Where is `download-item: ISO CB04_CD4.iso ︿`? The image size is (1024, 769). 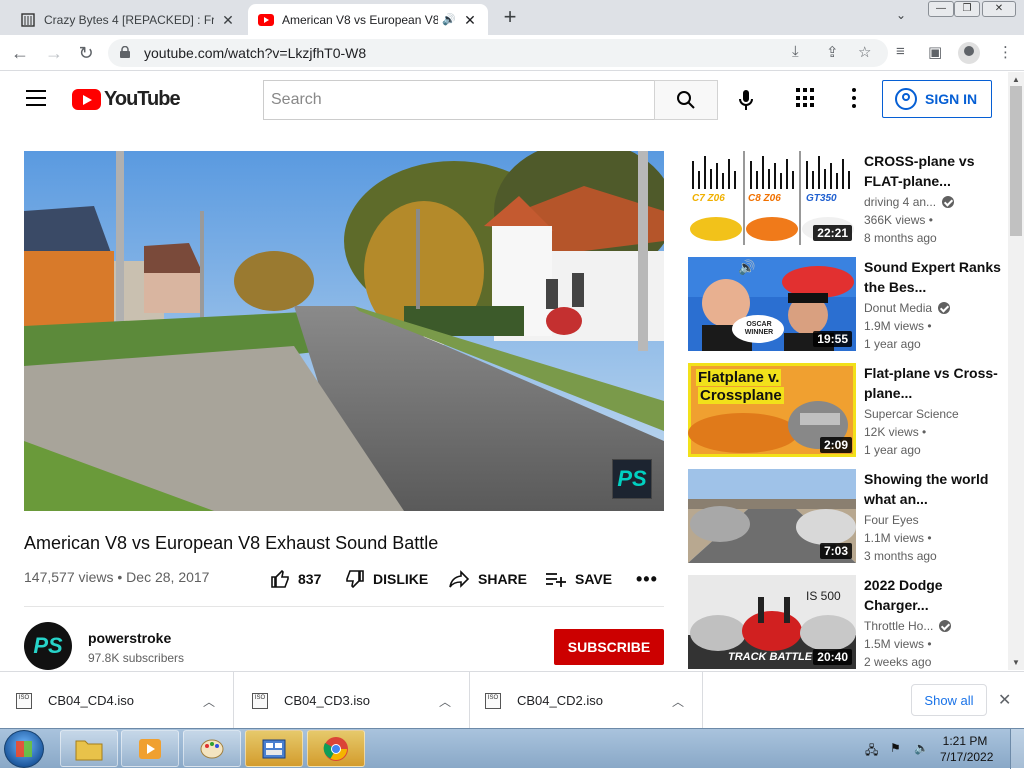
download-item: ISO CB04_CD4.iso ︿ is located at coordinates (117, 700).